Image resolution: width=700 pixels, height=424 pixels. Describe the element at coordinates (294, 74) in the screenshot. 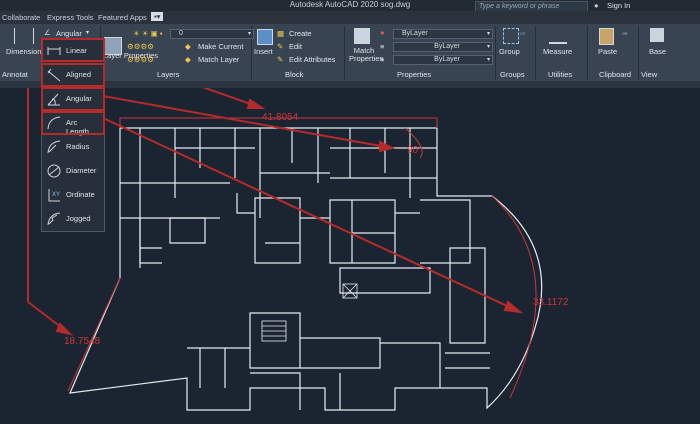

I see `block-group-label: Block` at that location.